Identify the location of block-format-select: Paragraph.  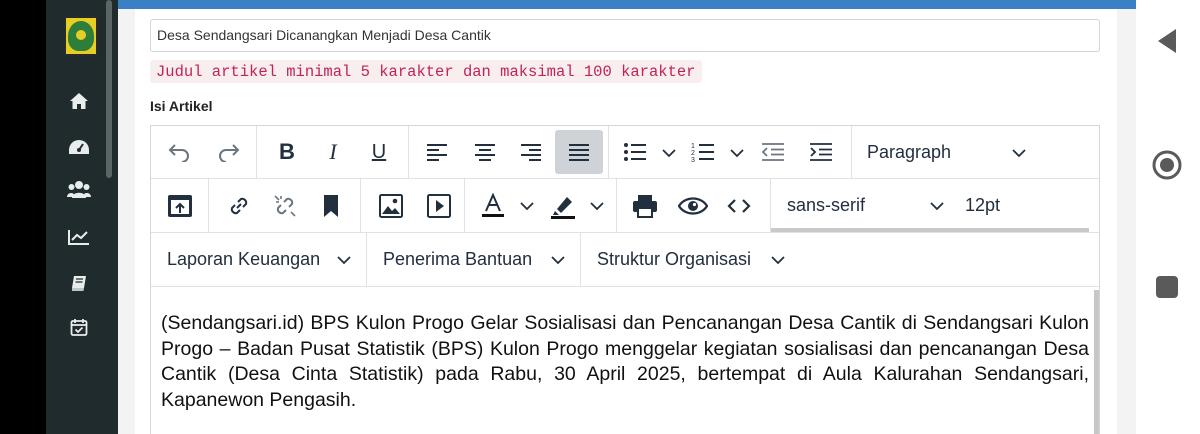
(909, 152).